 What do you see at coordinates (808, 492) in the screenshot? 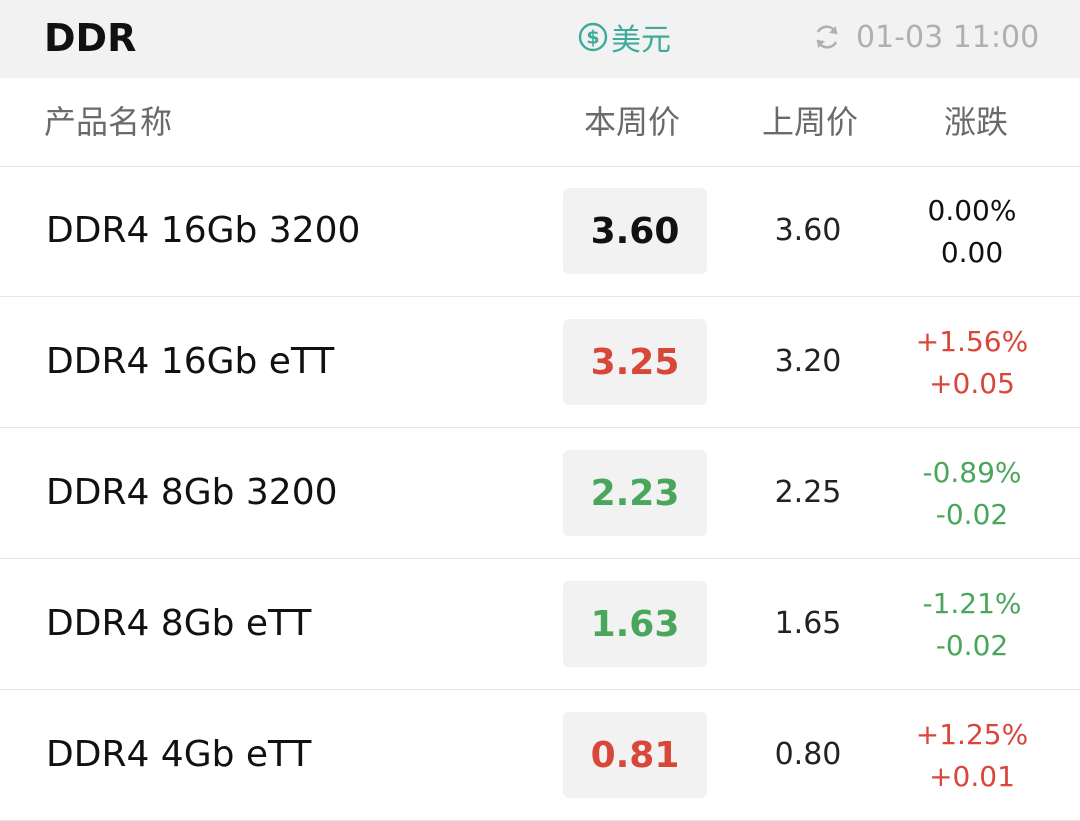
I see `previous-price: 2.25` at bounding box center [808, 492].